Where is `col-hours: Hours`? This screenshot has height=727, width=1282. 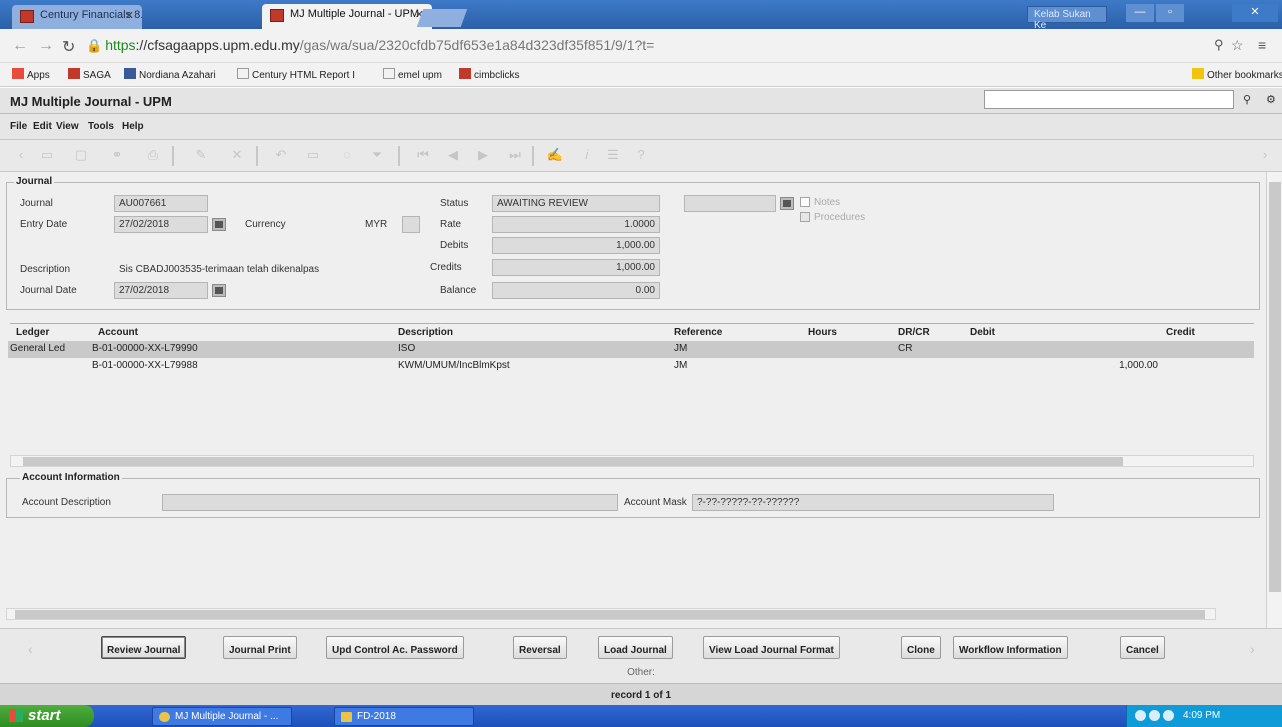
col-hours: Hours is located at coordinates (822, 332).